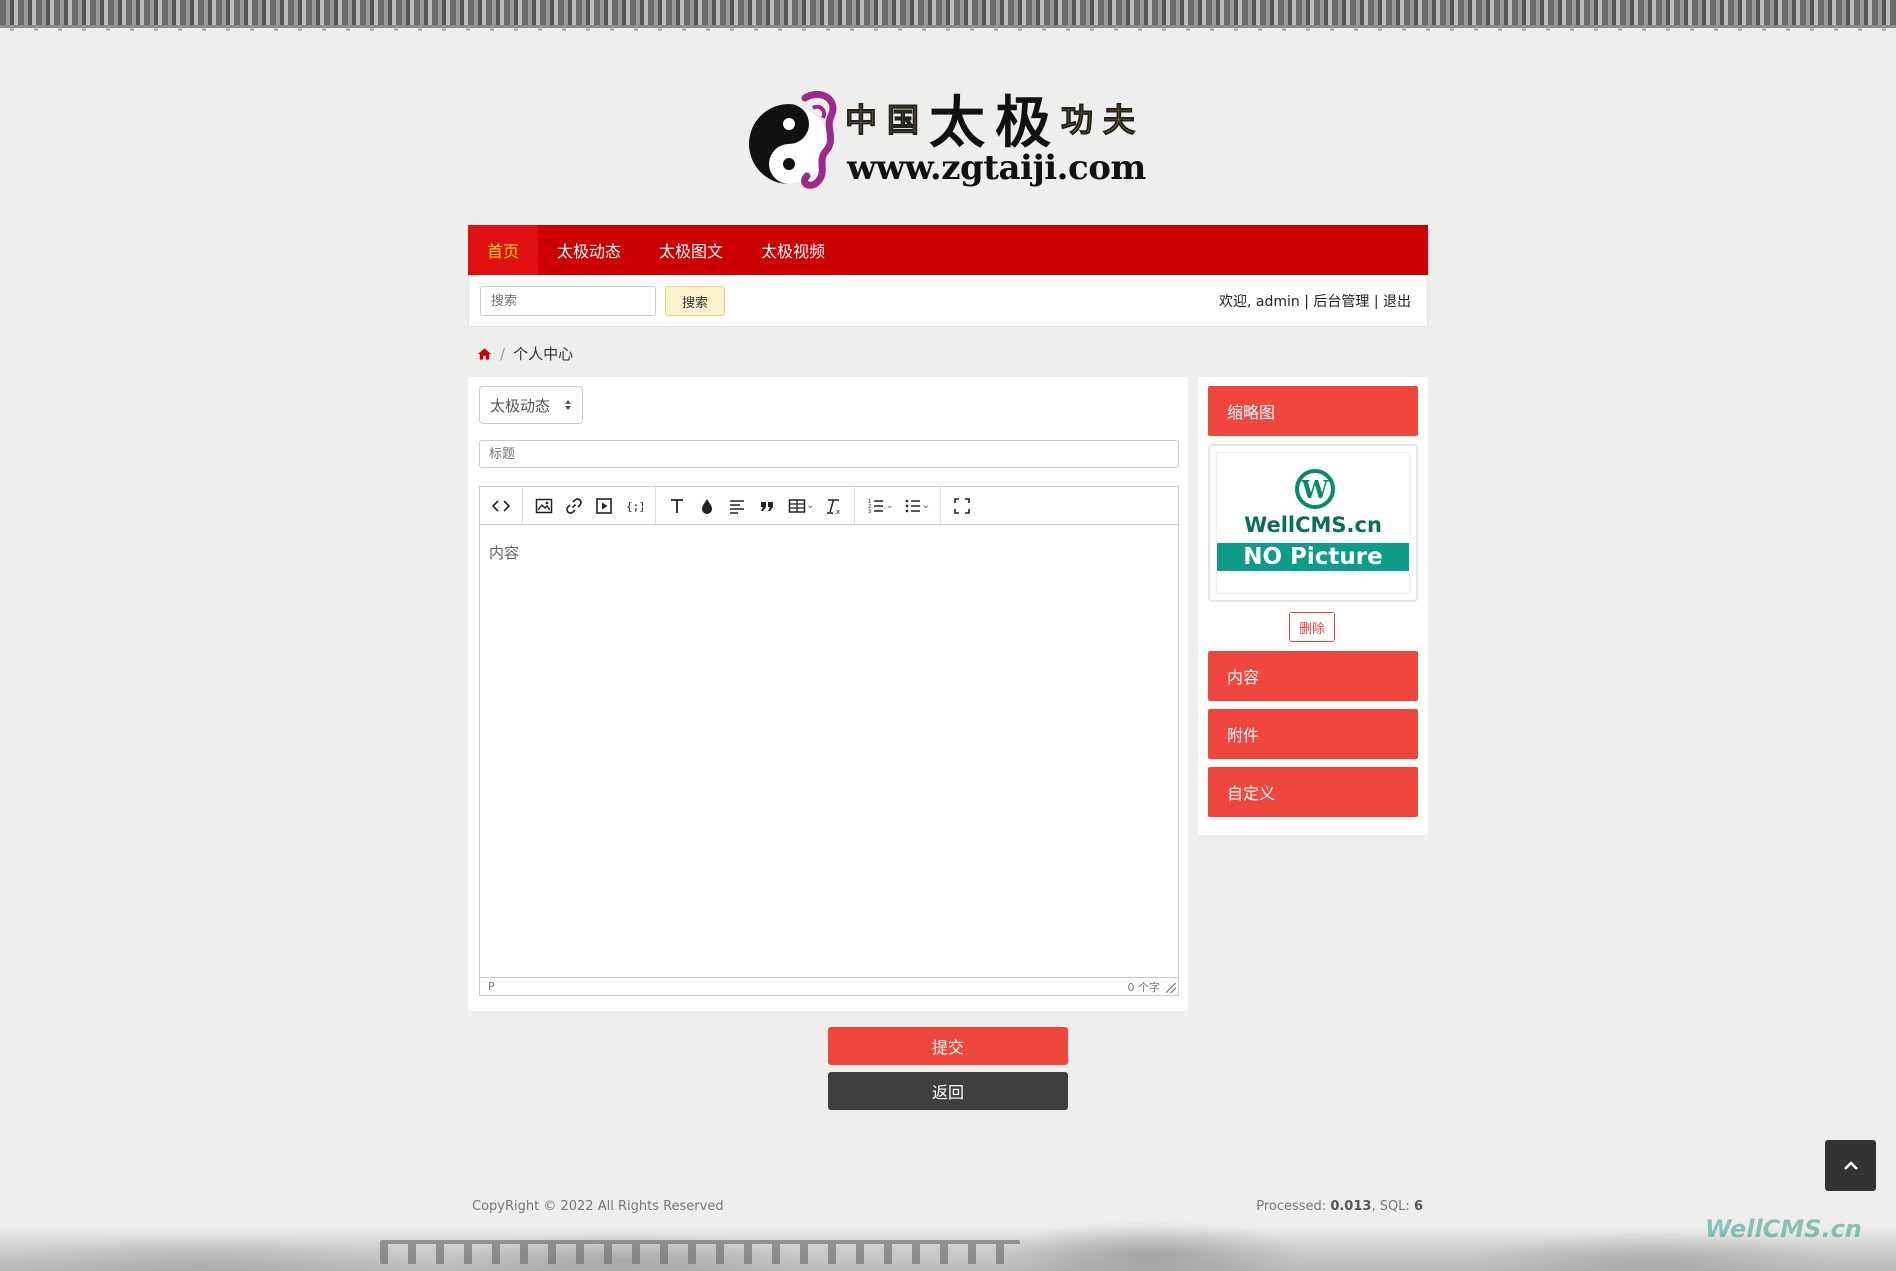 Image resolution: width=1896 pixels, height=1271 pixels. What do you see at coordinates (1783, 1229) in the screenshot?
I see `wellcms-watermark: WellCMS.cn` at bounding box center [1783, 1229].